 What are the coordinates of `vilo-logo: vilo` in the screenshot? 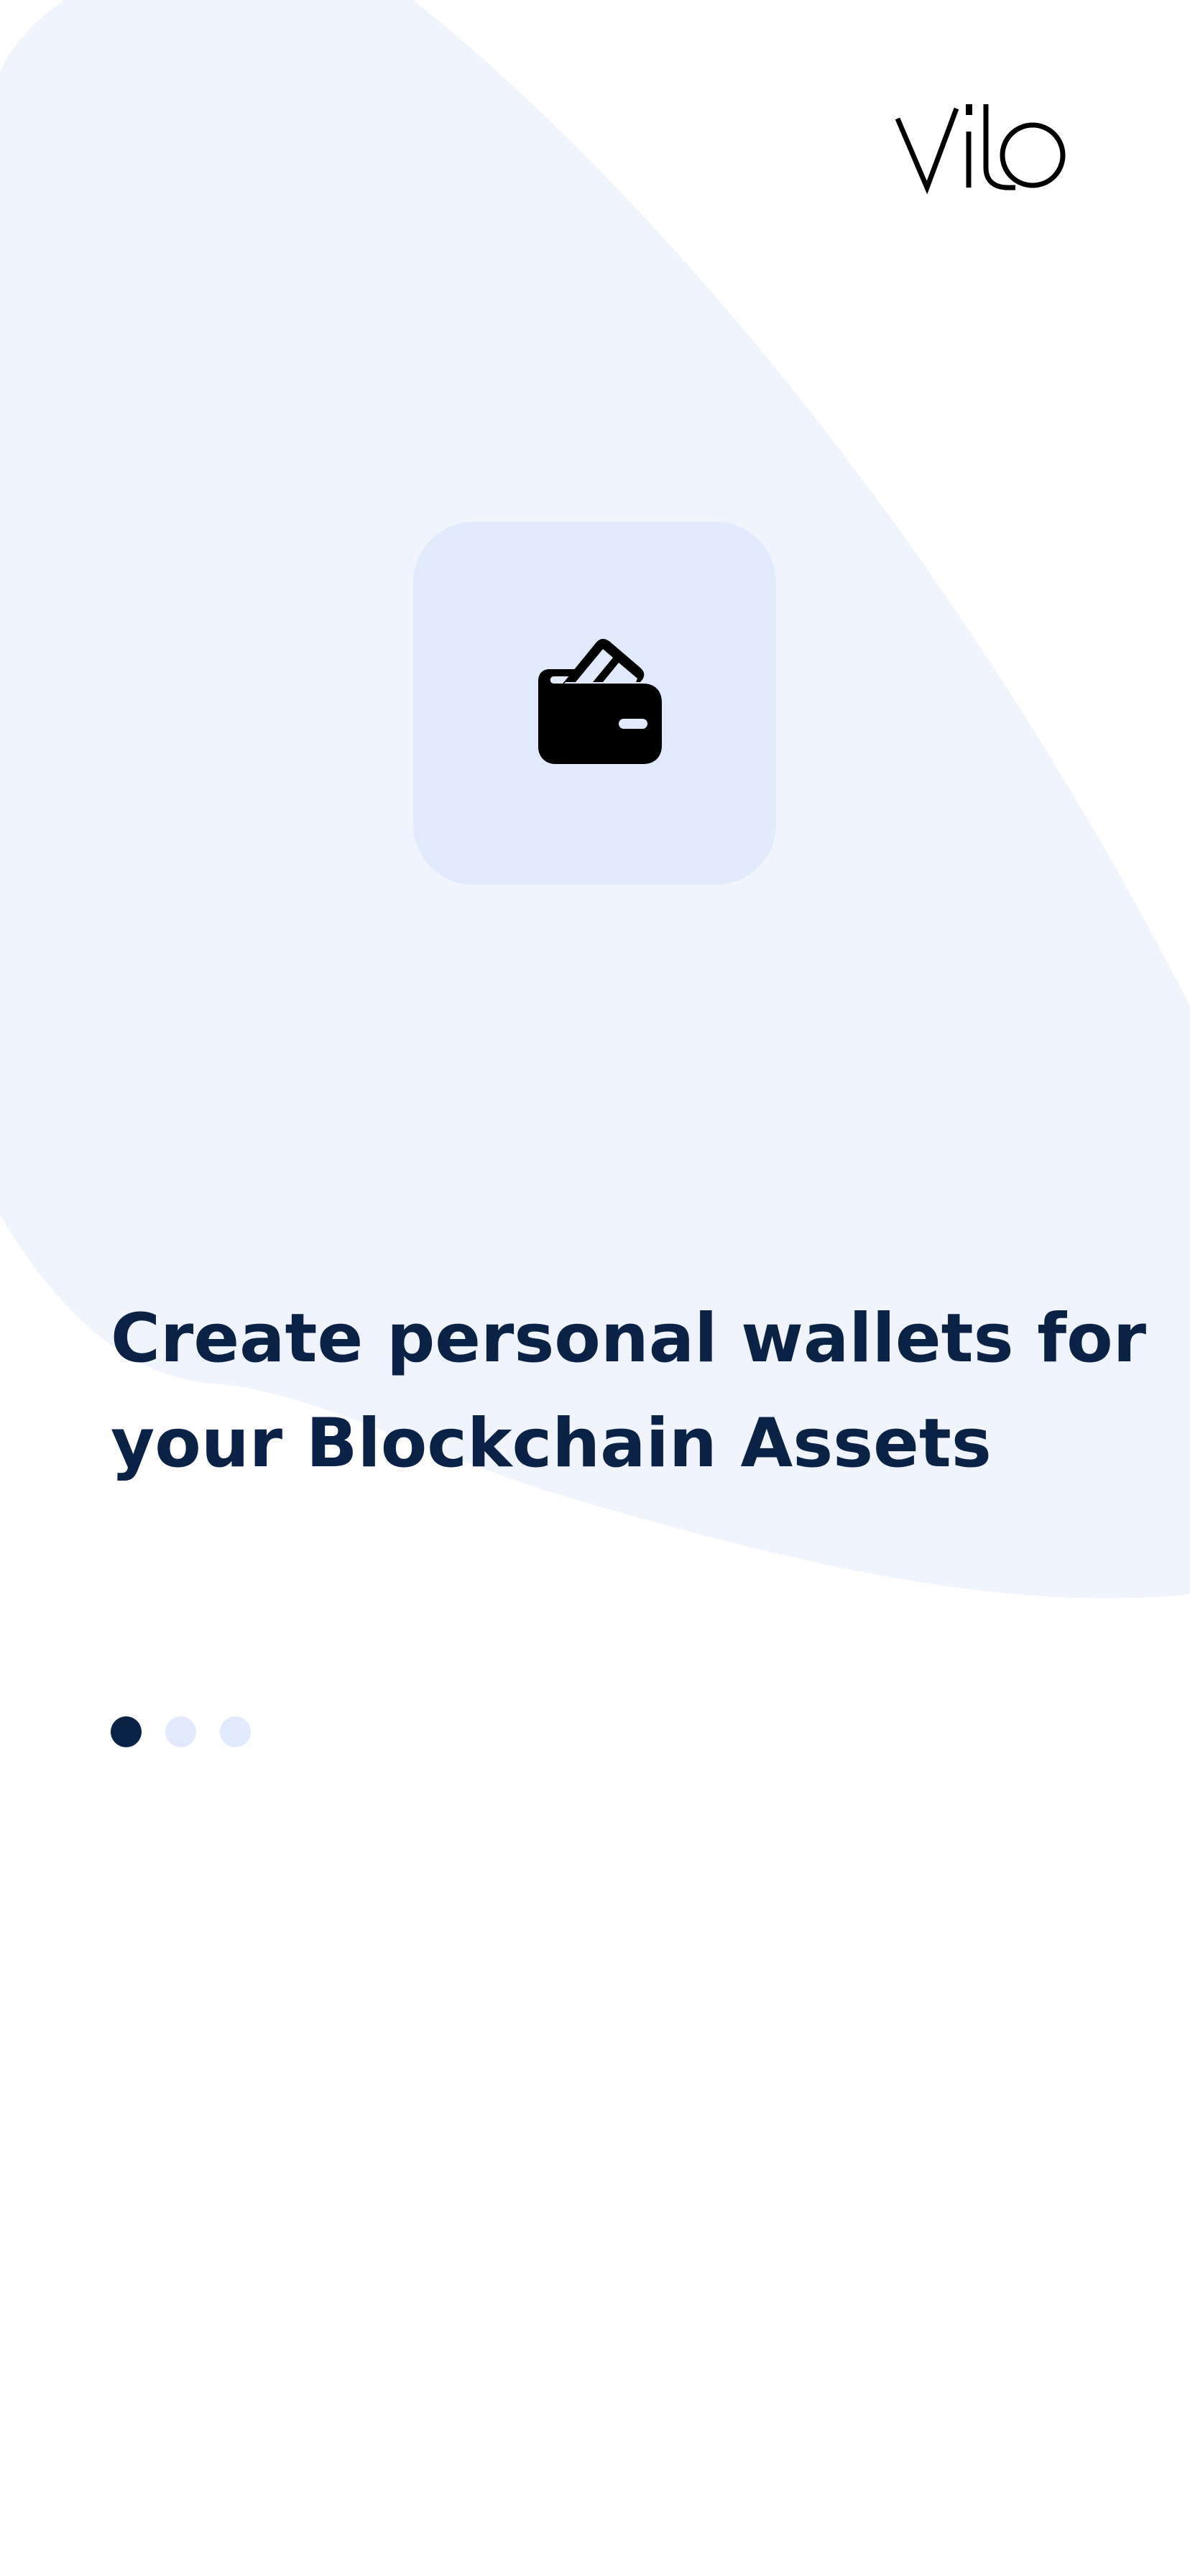 It's located at (980, 149).